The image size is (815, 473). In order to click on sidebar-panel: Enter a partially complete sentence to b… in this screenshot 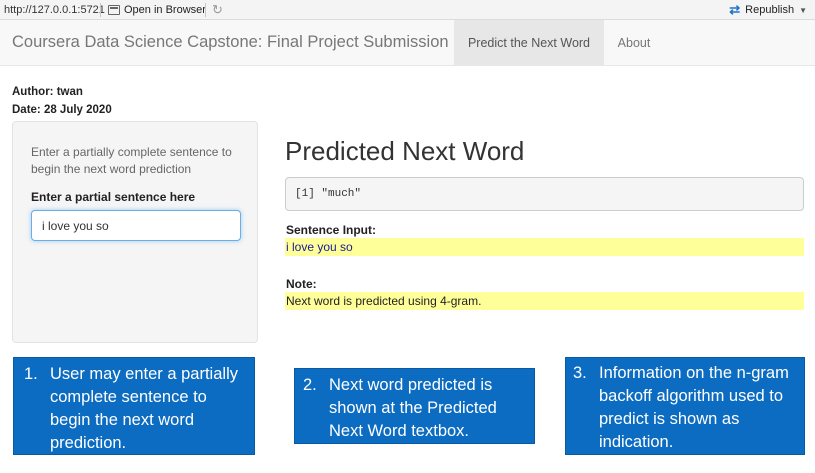, I will do `click(135, 232)`.